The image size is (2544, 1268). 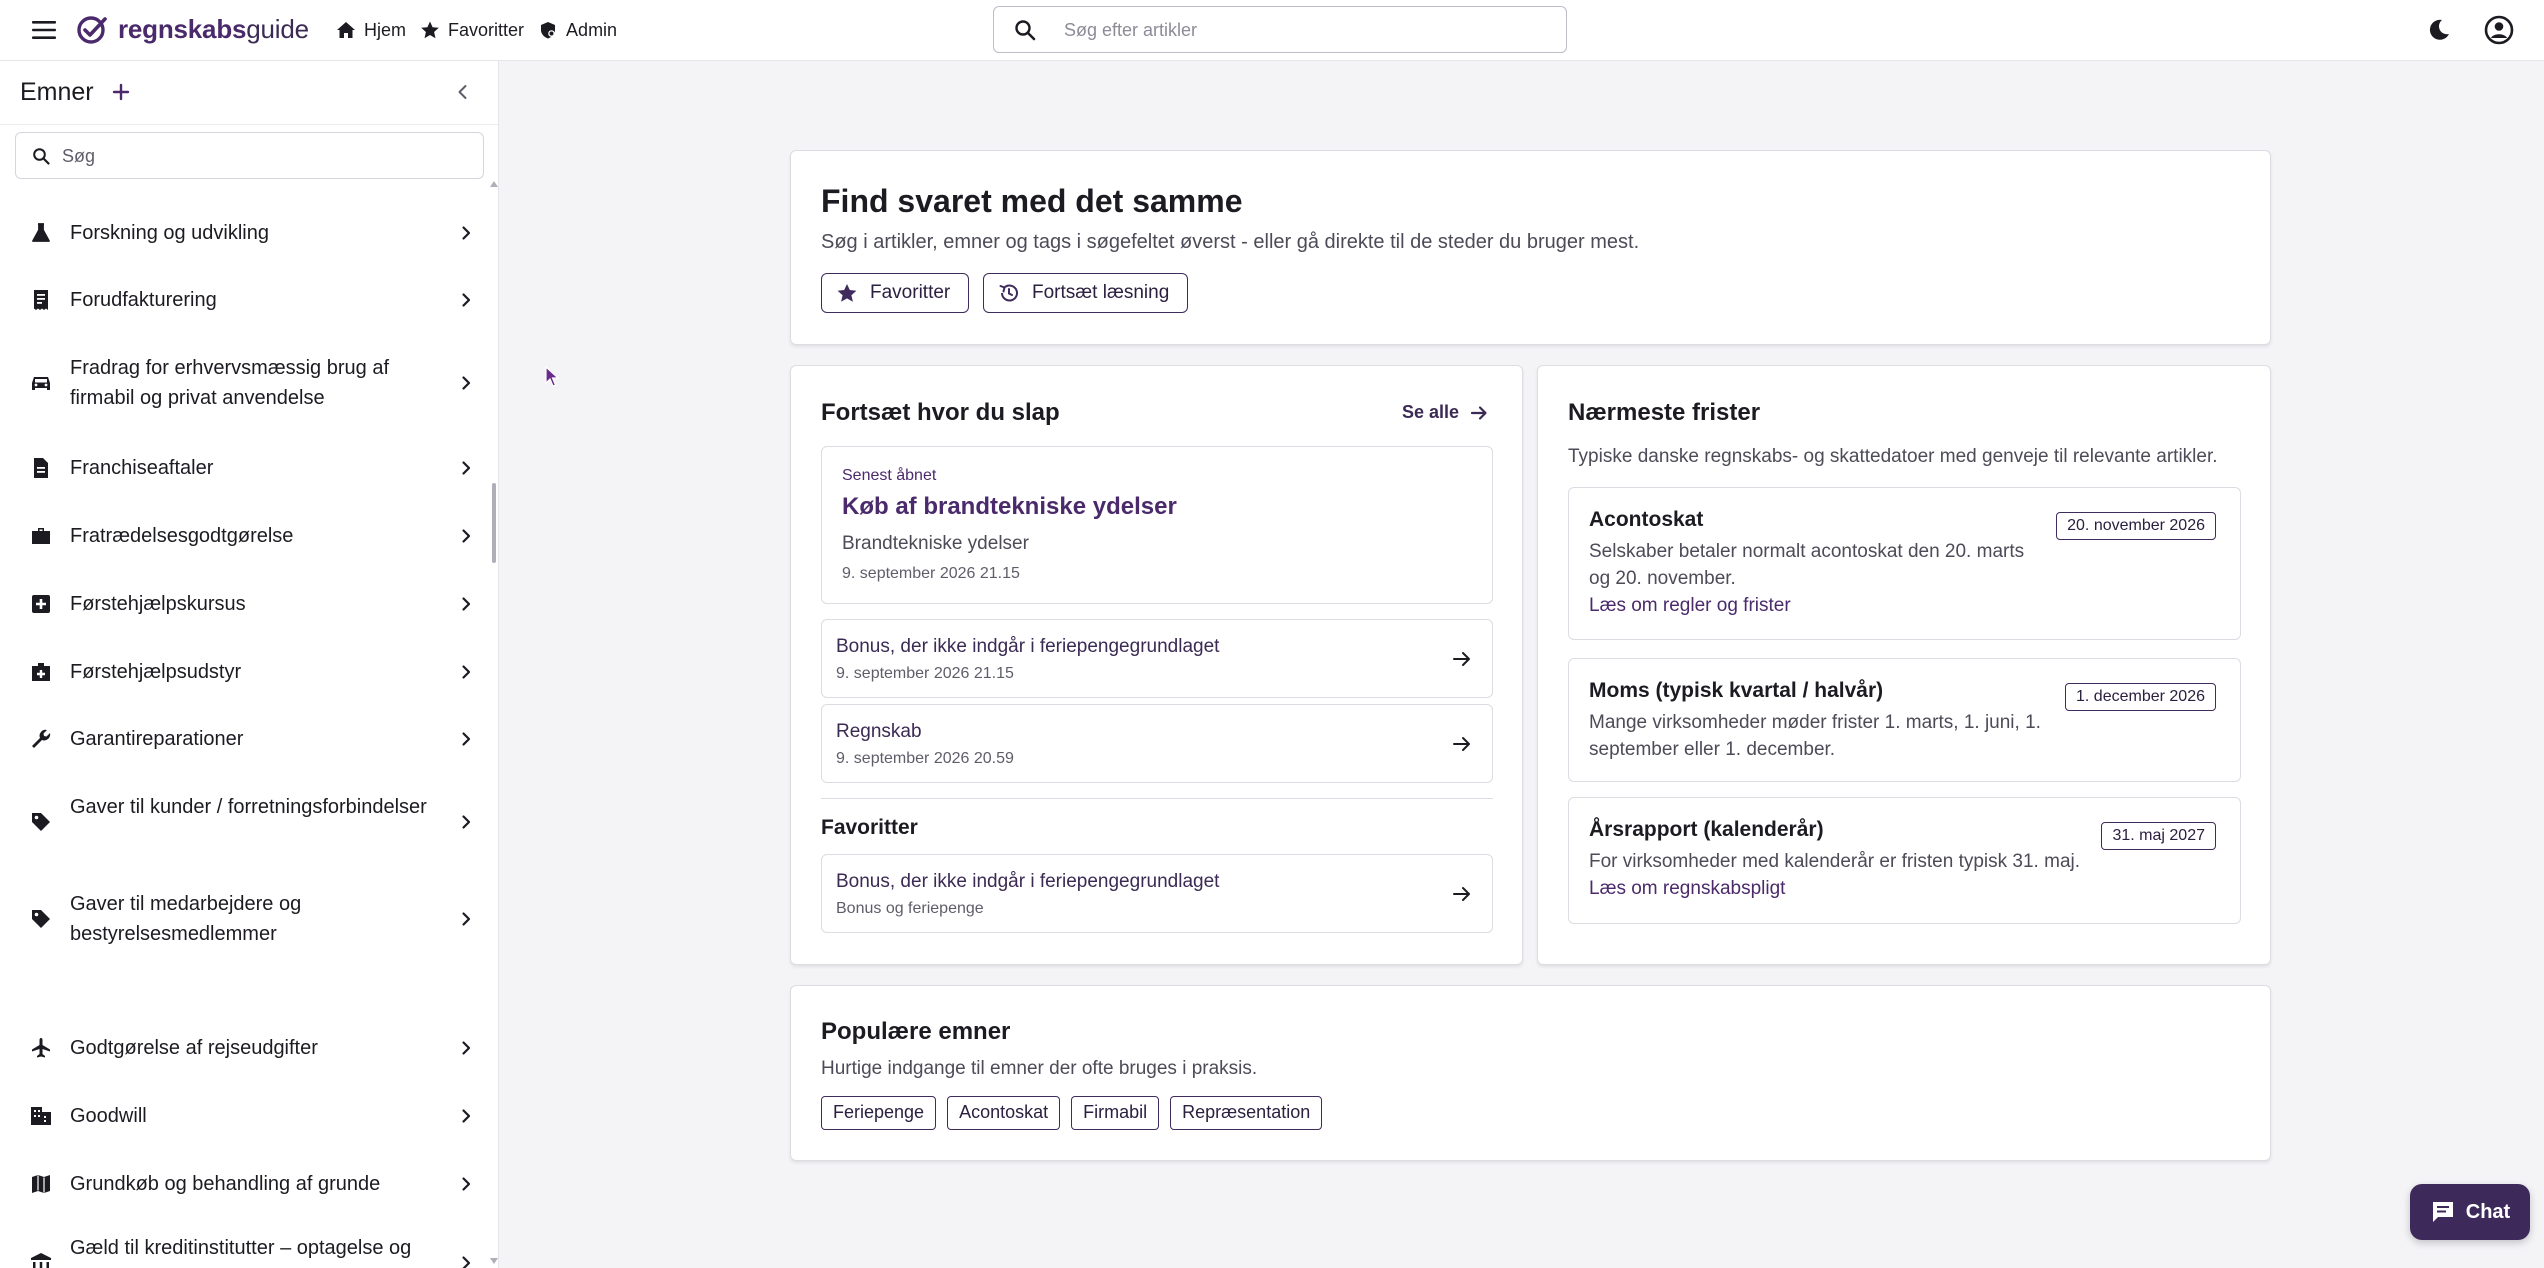 I want to click on deadline-date-badge: 1. december 2026, so click(x=2140, y=697).